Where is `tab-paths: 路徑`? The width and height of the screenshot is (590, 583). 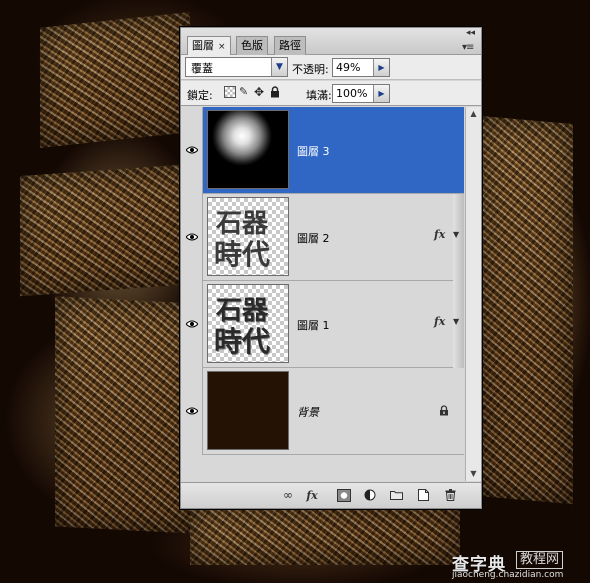
tab-paths: 路徑 is located at coordinates (290, 45).